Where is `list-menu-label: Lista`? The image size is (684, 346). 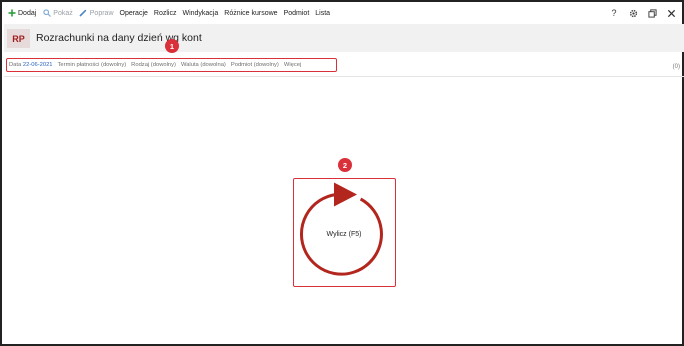 list-menu-label: Lista is located at coordinates (323, 13).